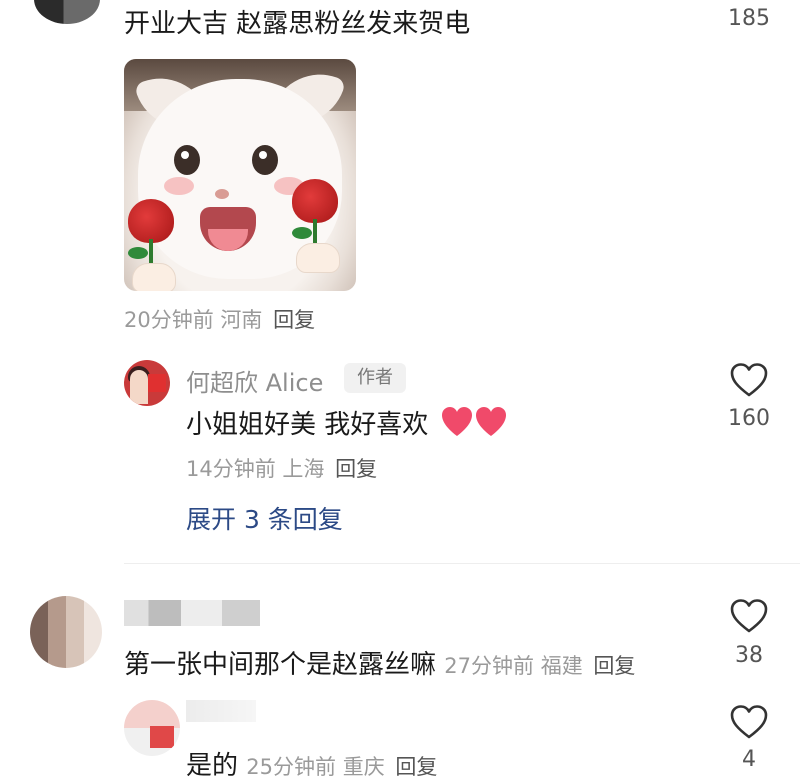 The width and height of the screenshot is (800, 777). Describe the element at coordinates (307, 425) in the screenshot. I see `reply-text-content: 小姐姐好美 我好喜欢` at that location.